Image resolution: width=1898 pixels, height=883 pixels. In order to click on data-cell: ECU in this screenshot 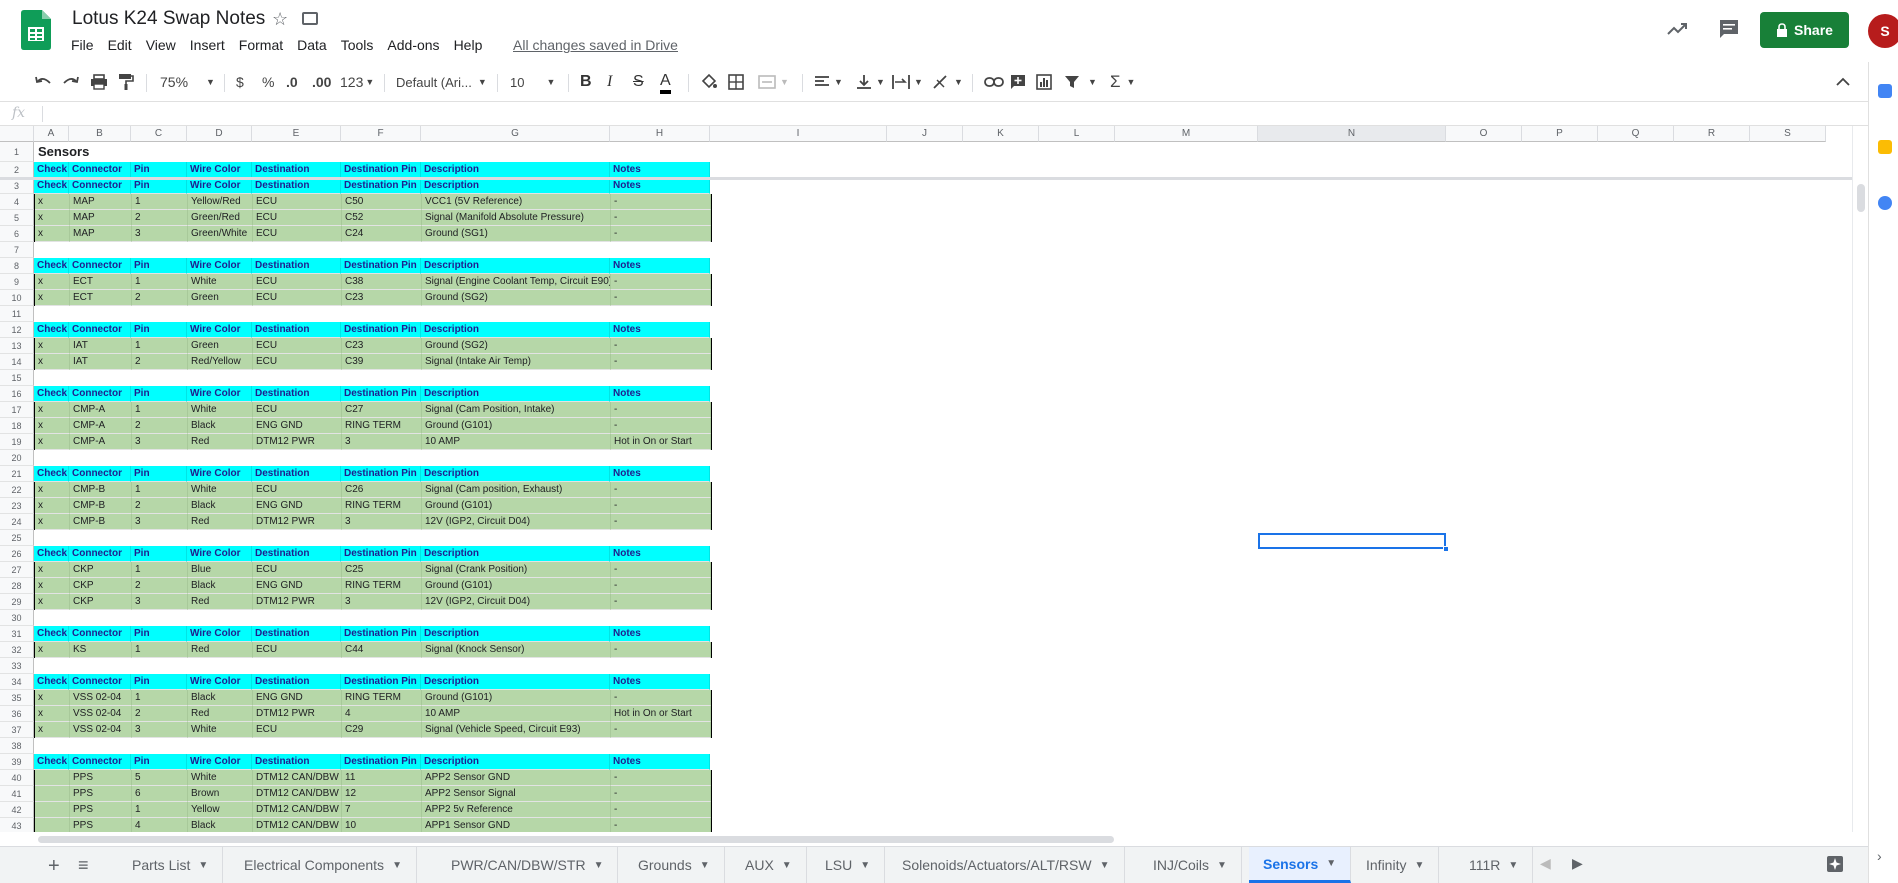, I will do `click(297, 282)`.